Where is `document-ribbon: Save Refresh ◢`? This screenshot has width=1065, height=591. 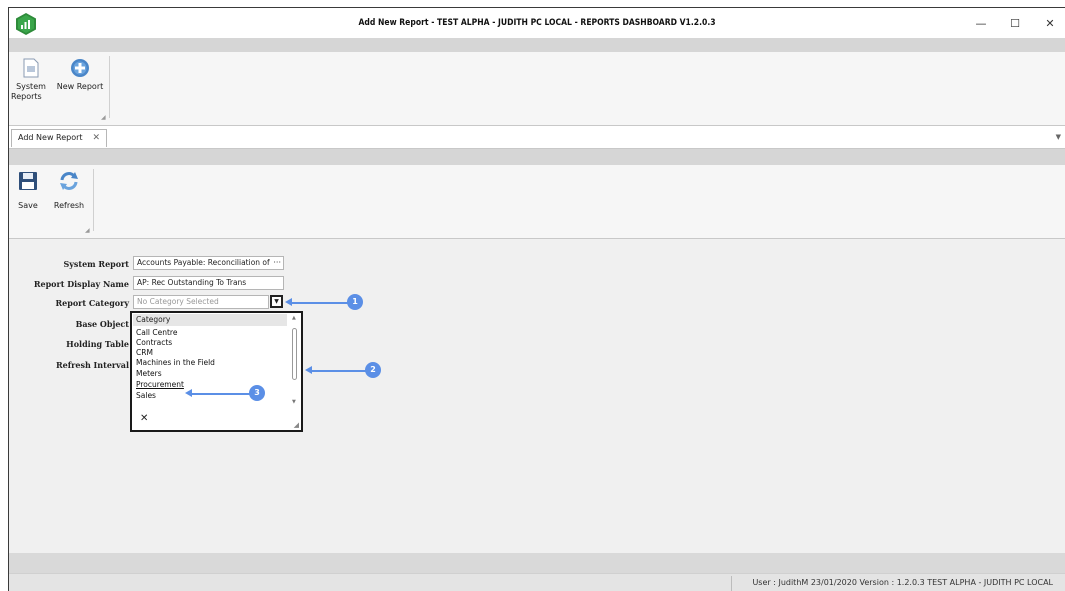 document-ribbon: Save Refresh ◢ is located at coordinates (537, 202).